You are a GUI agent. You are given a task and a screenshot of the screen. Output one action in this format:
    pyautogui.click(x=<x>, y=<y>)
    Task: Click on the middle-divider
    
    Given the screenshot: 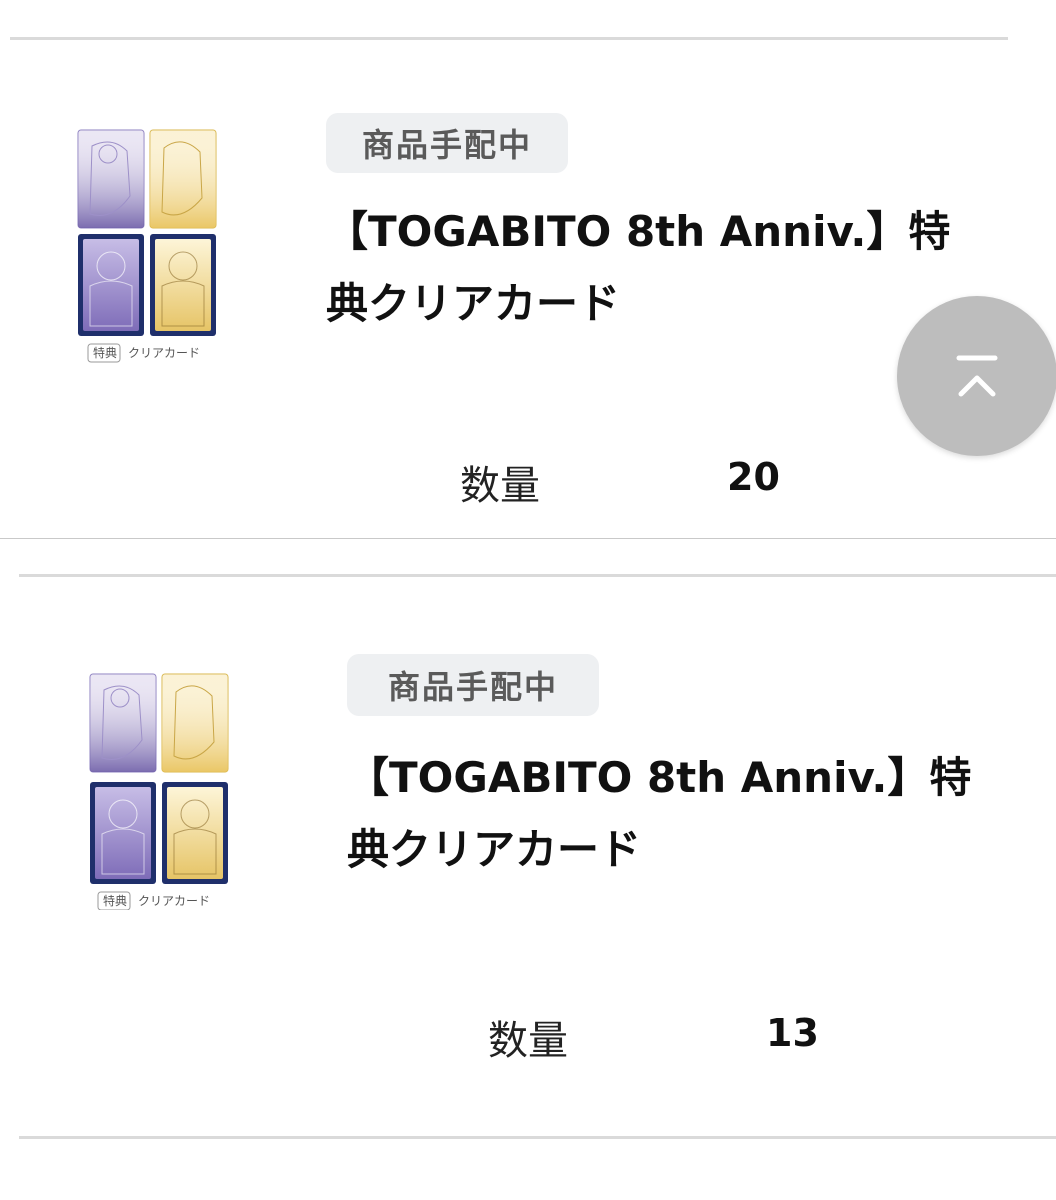 What is the action you would take?
    pyautogui.click(x=537, y=575)
    